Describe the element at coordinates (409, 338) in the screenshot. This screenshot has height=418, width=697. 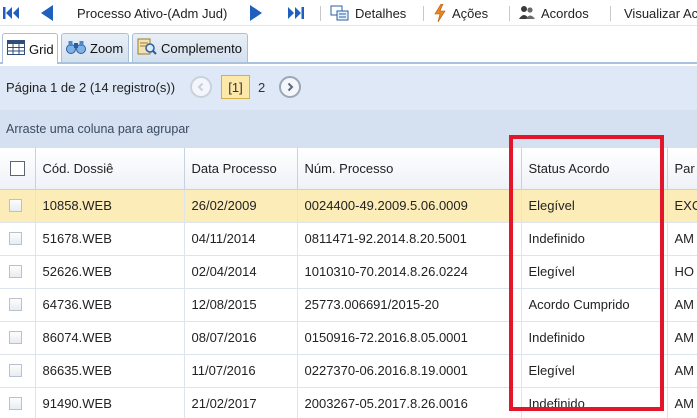
I see `cell-numero: 0150916-72.2016.8.05.0001` at that location.